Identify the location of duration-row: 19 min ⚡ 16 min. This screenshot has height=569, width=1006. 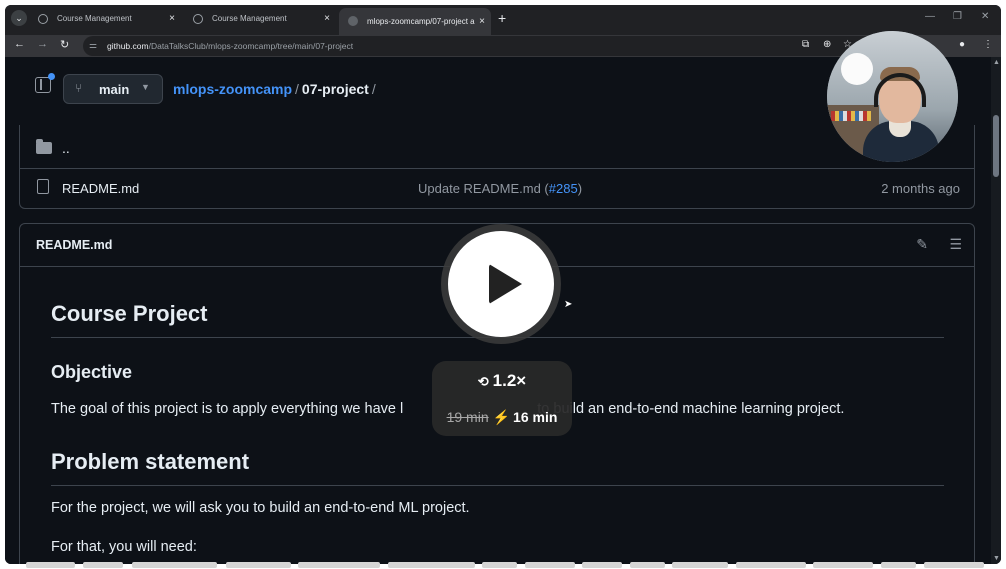
(502, 417).